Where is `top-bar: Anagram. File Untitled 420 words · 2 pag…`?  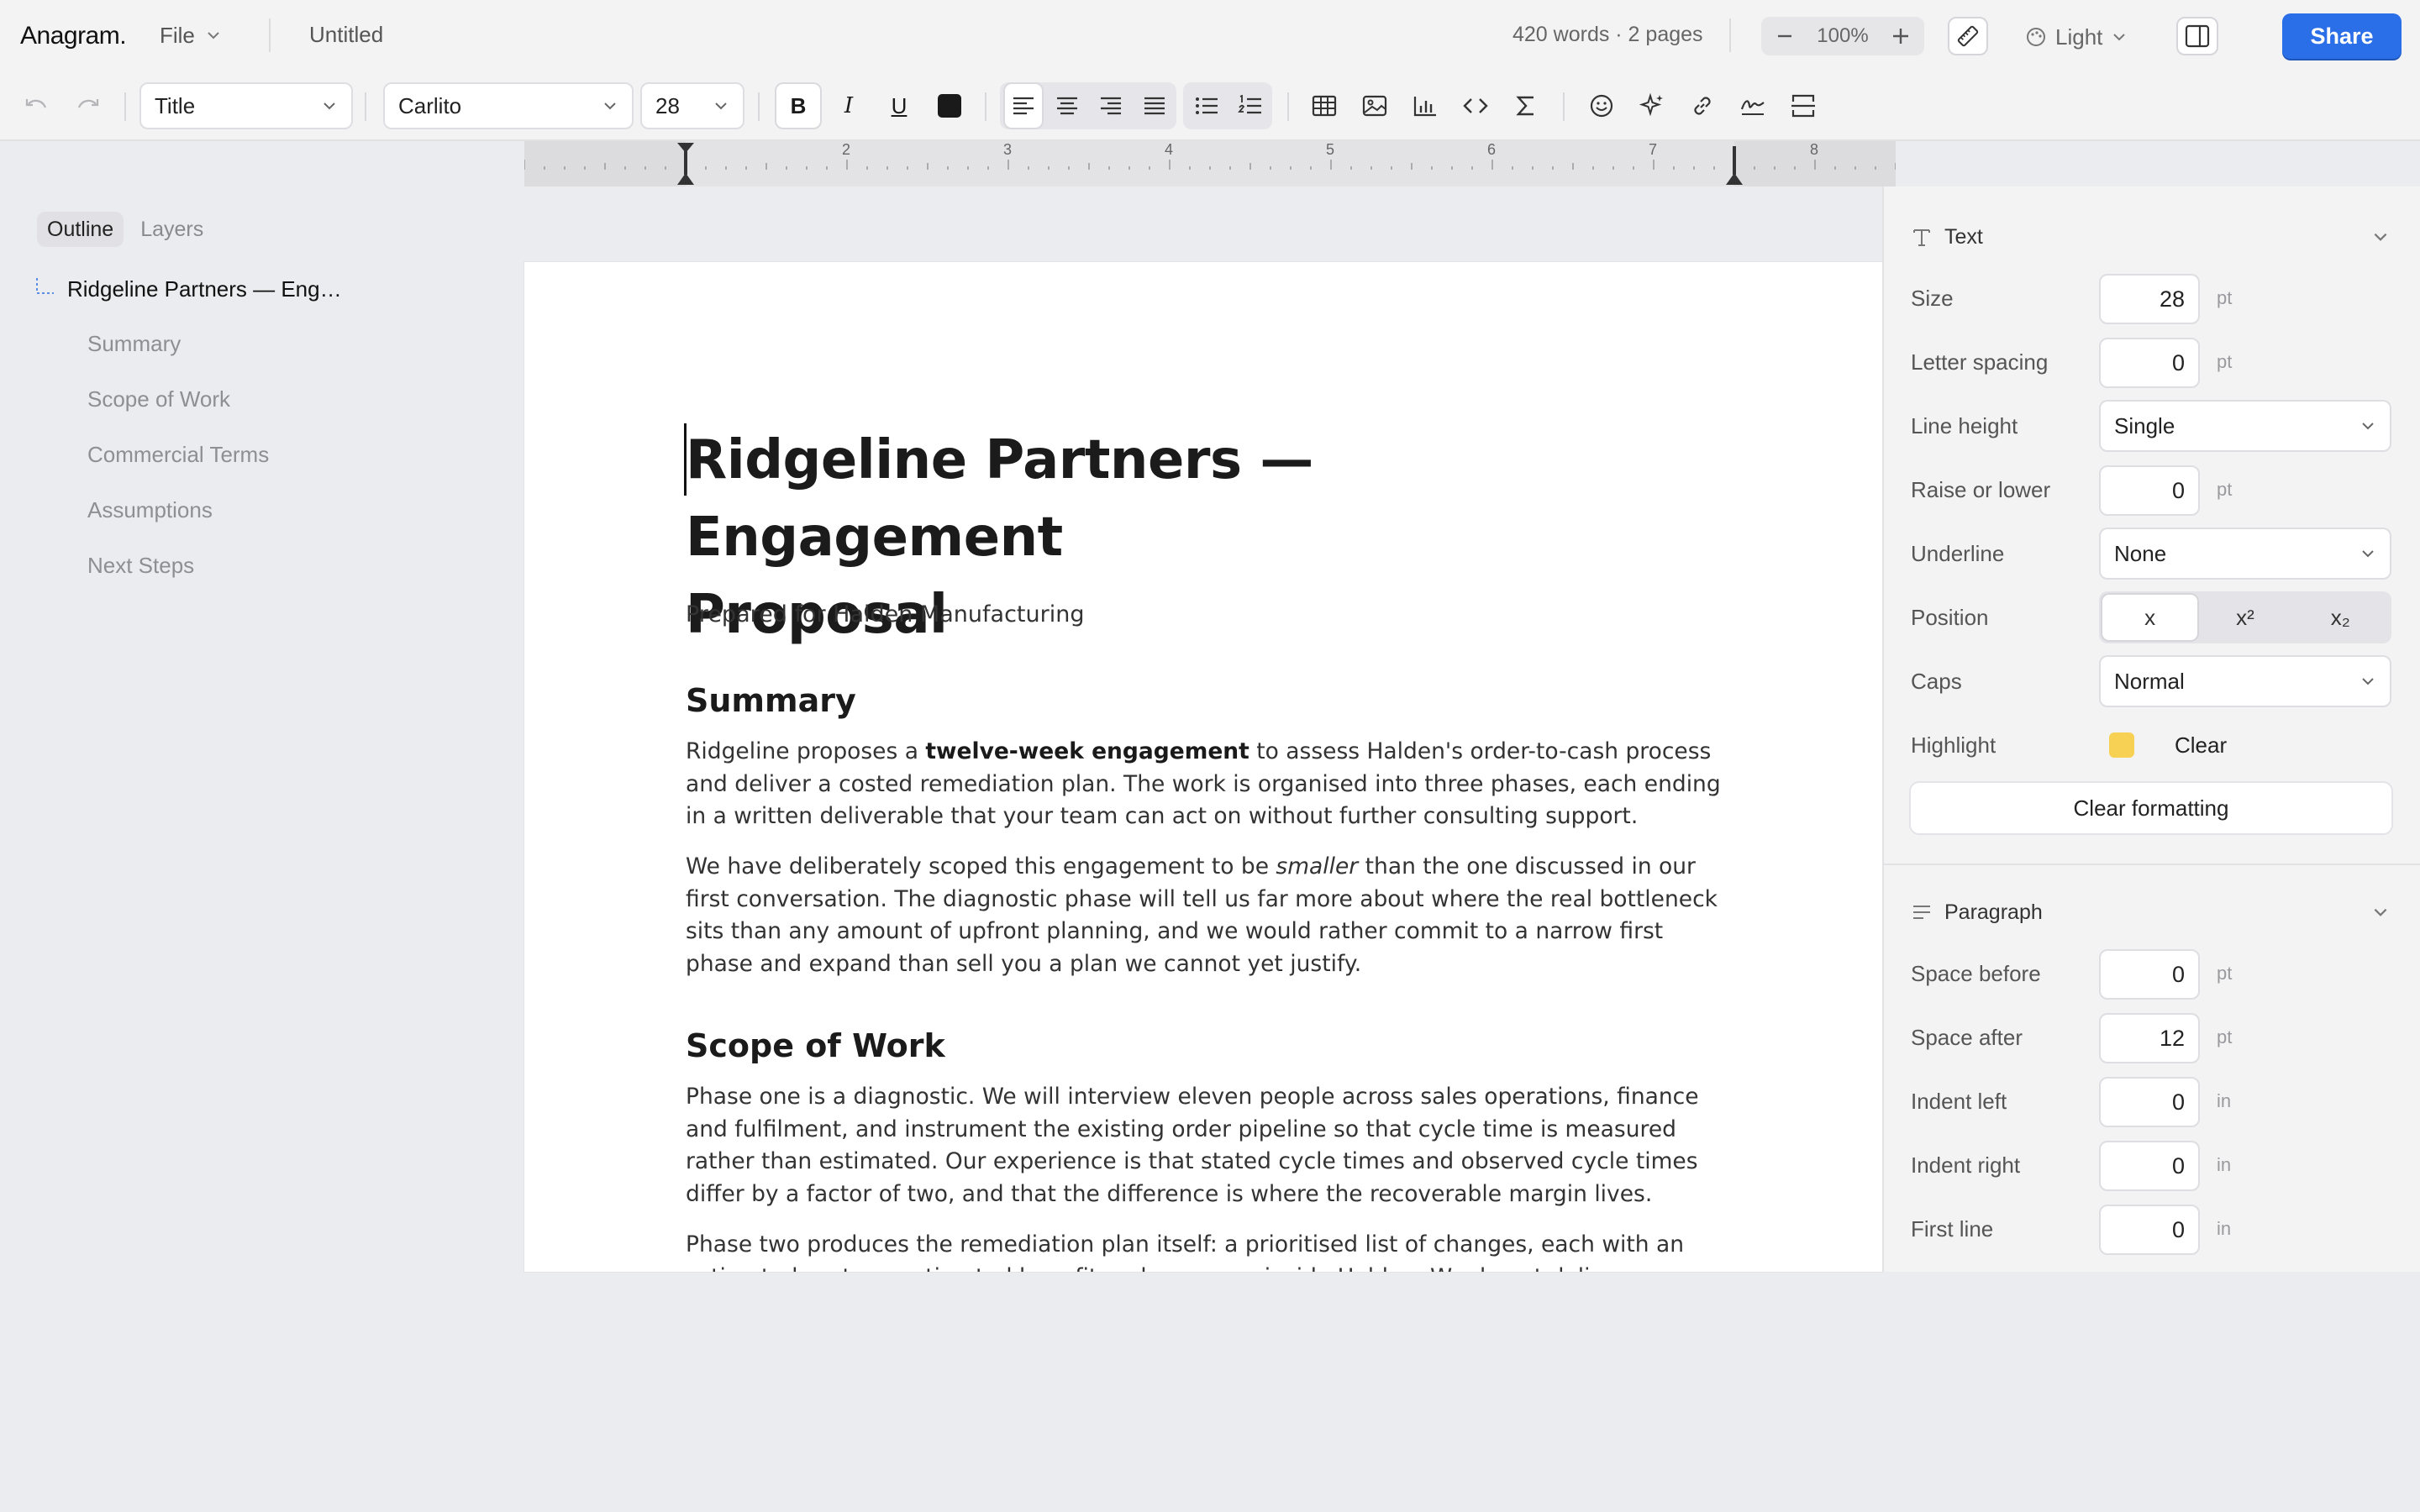
top-bar: Anagram. File Untitled 420 words · 2 pag… is located at coordinates (1210, 35).